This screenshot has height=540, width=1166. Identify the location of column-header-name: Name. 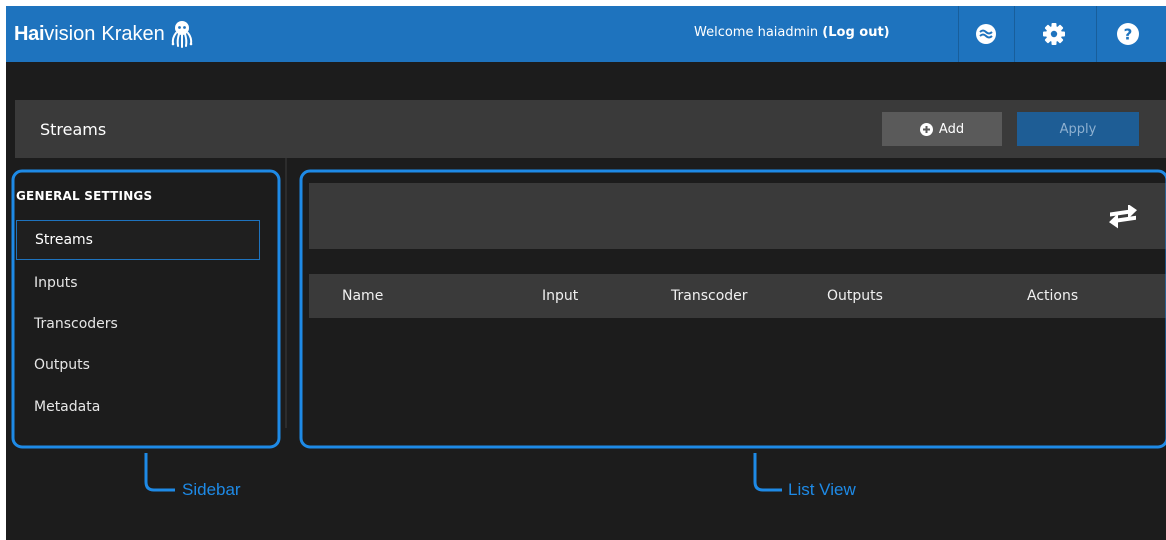
(362, 296).